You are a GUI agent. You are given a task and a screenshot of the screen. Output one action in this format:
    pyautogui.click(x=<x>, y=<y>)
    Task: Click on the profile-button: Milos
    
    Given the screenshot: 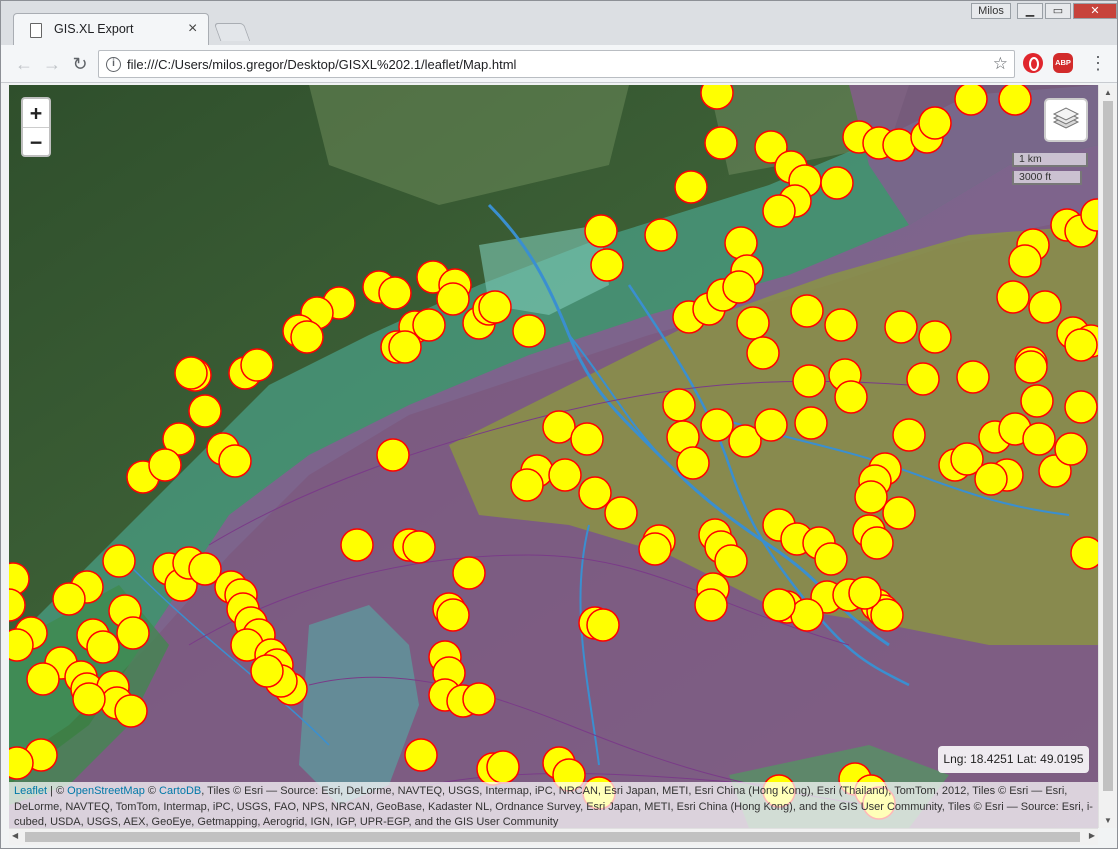 What is the action you would take?
    pyautogui.click(x=991, y=11)
    